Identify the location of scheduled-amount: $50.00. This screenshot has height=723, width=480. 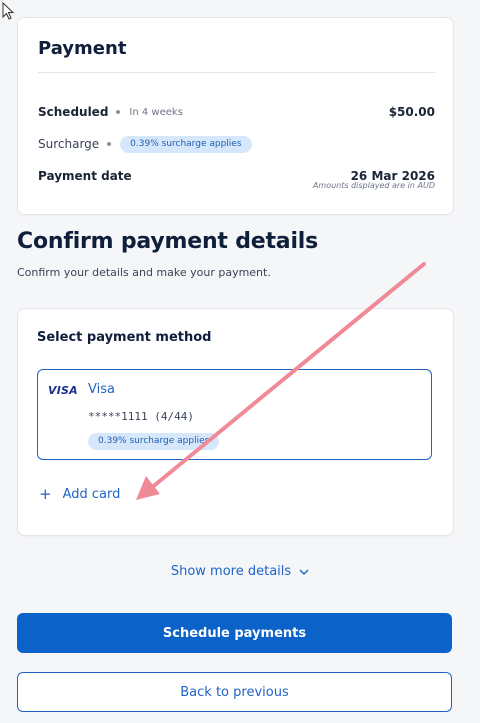
(411, 112).